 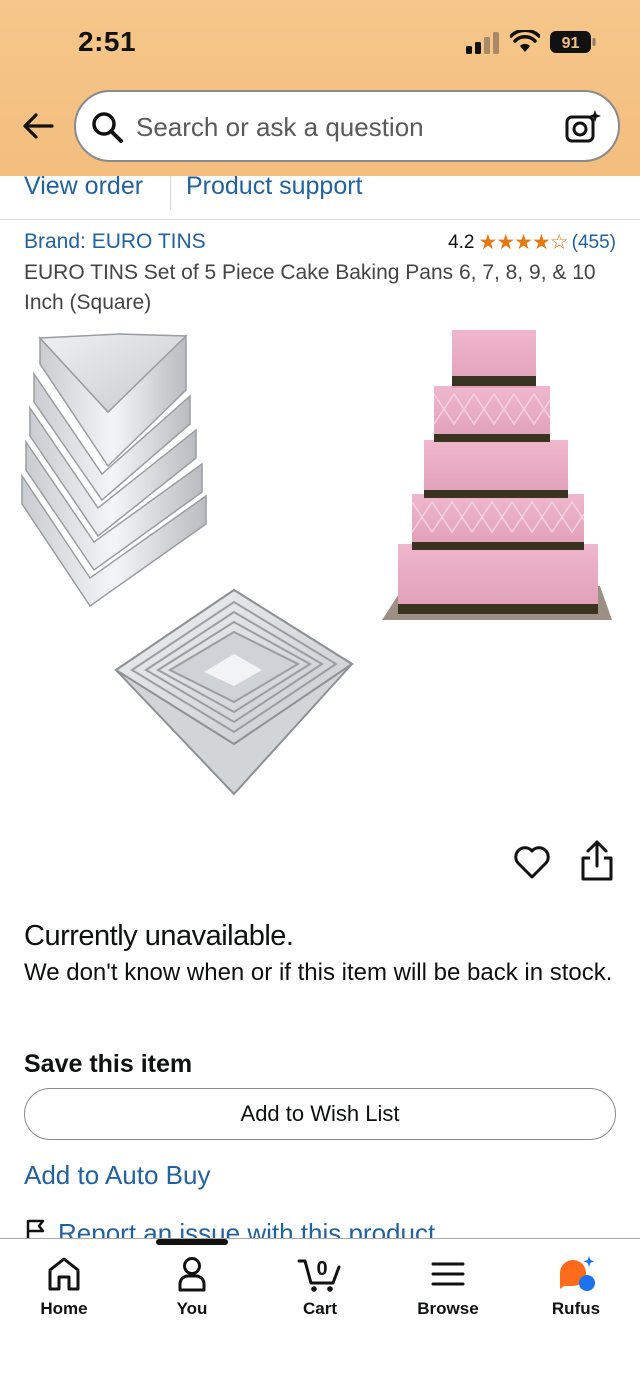 What do you see at coordinates (234, 692) in the screenshot?
I see `nested-tins-illustration` at bounding box center [234, 692].